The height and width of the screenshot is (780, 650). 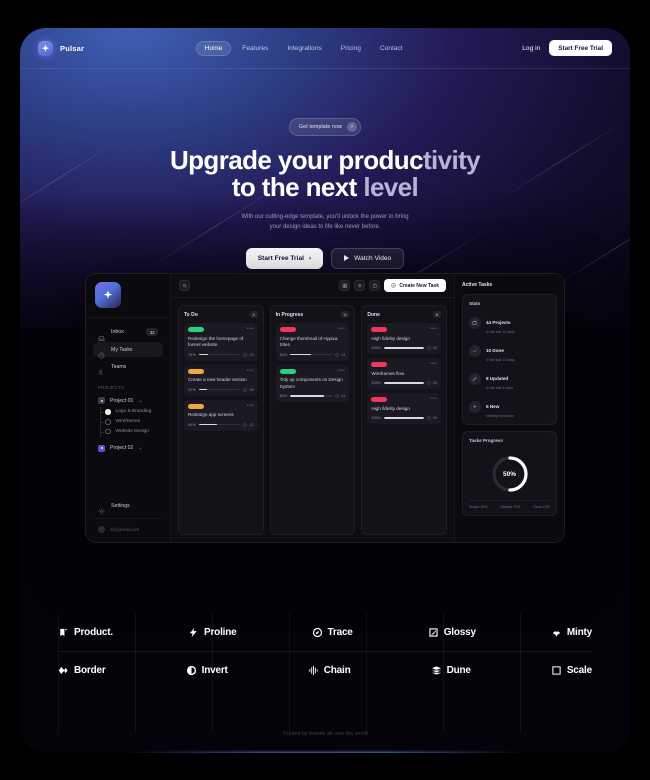 I want to click on bolt-icon, so click(x=193, y=632).